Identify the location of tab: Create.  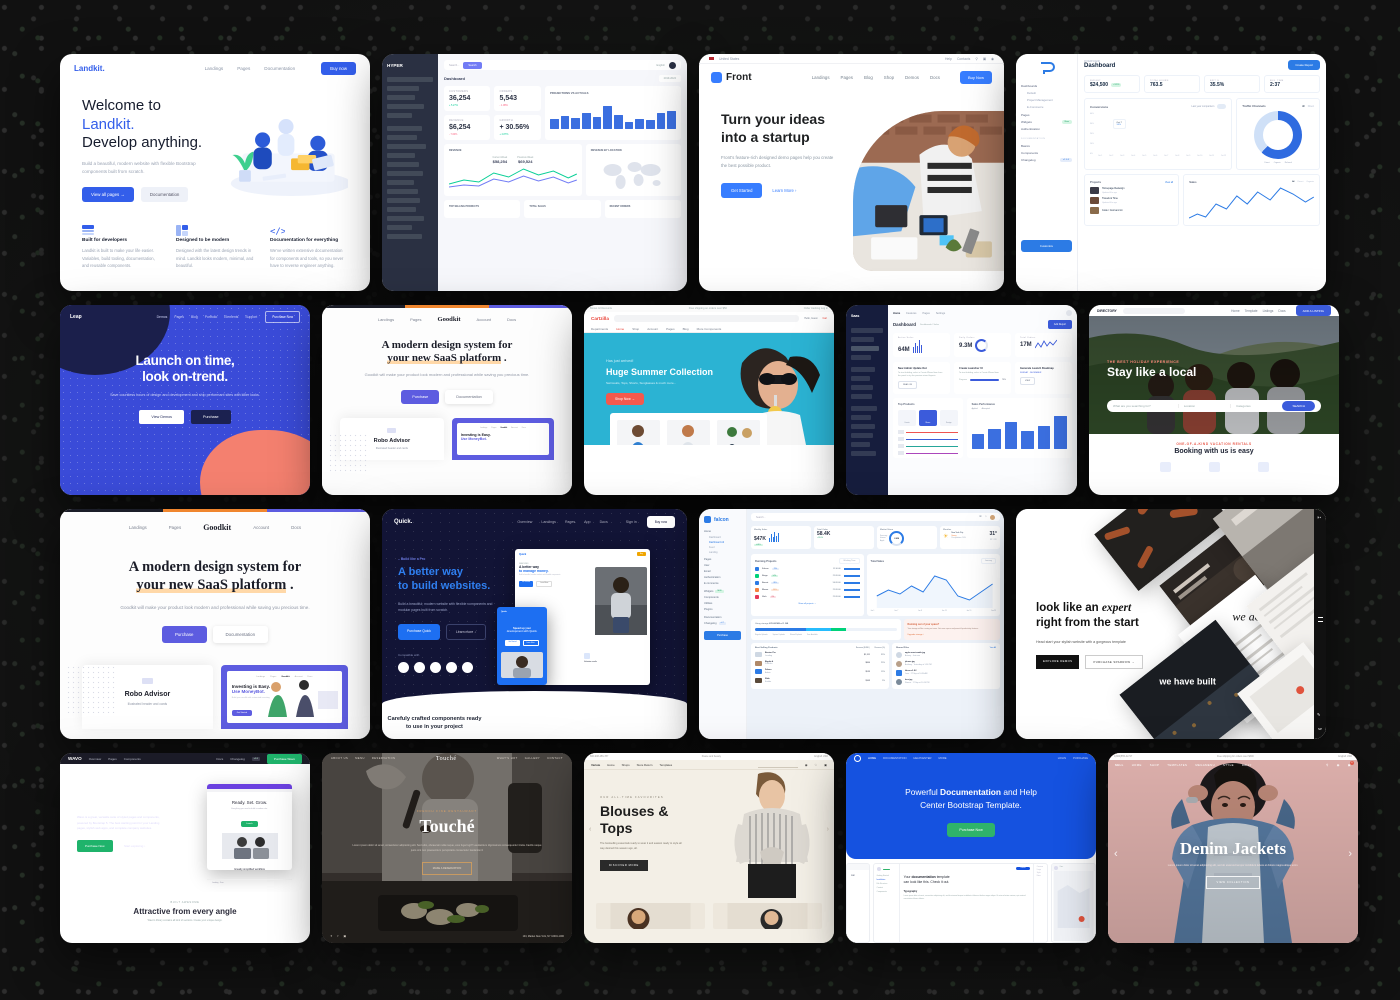
(907, 418).